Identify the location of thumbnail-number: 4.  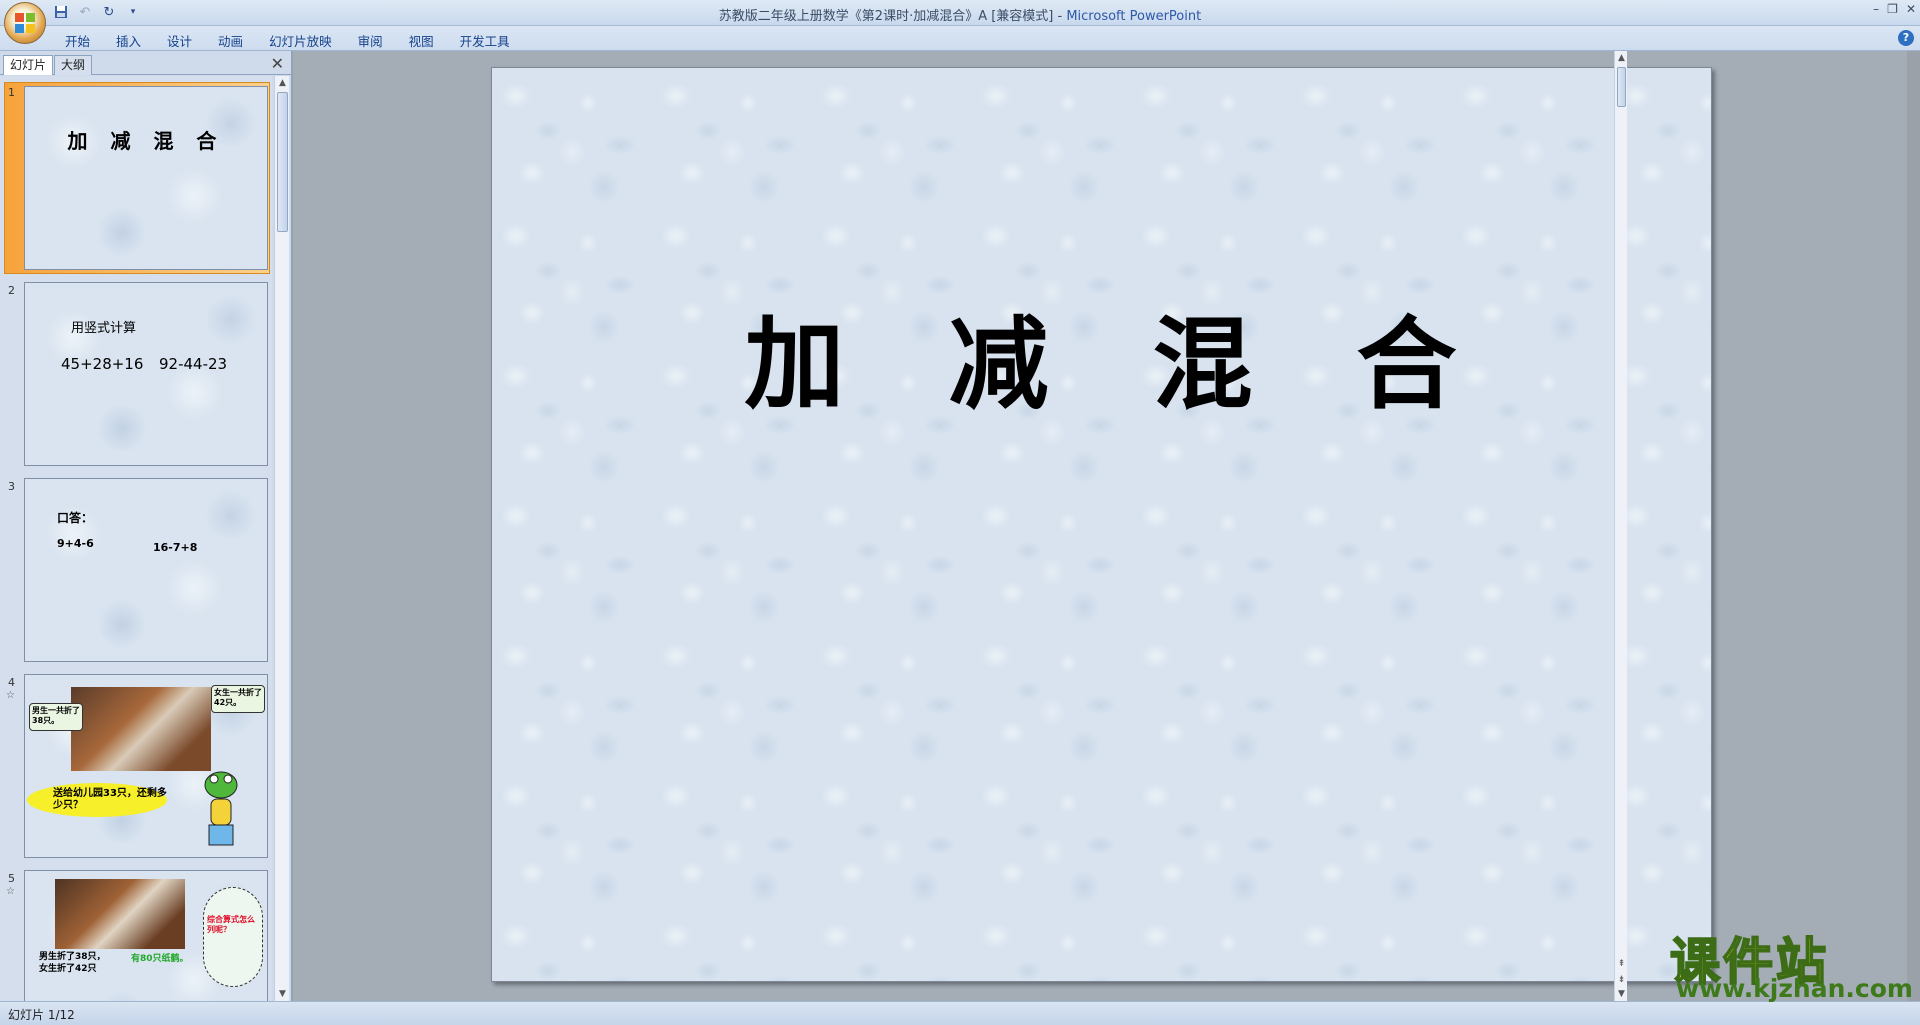
(11, 682).